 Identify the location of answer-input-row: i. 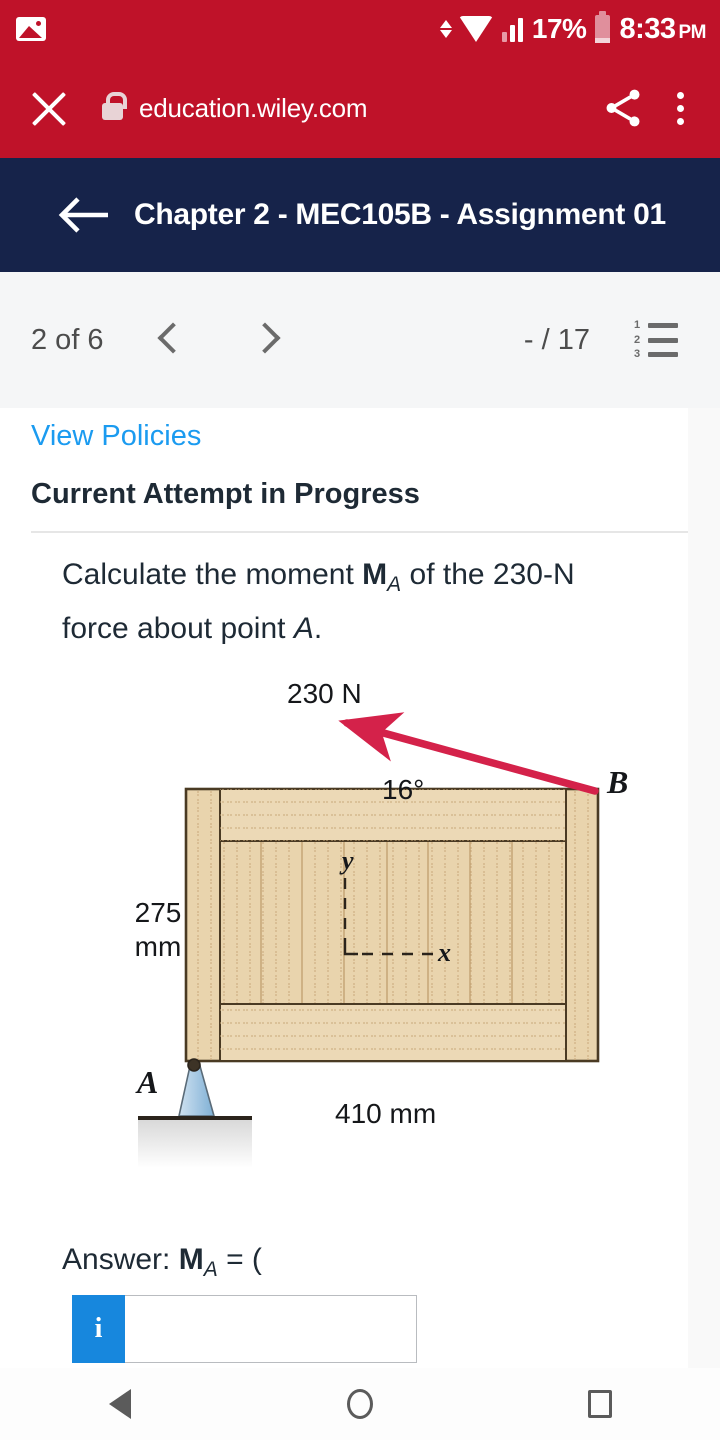
(244, 1329).